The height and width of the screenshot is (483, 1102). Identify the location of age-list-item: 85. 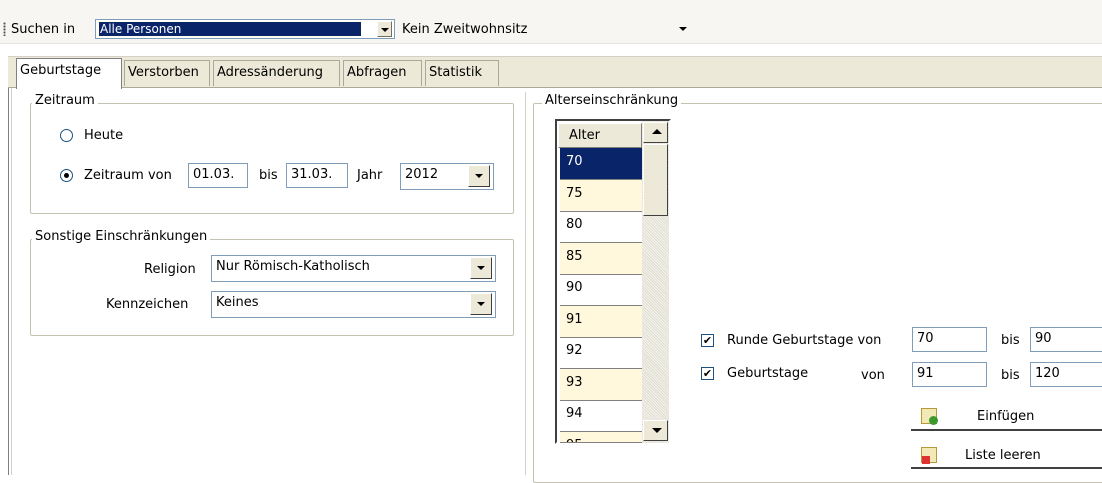
(601, 259).